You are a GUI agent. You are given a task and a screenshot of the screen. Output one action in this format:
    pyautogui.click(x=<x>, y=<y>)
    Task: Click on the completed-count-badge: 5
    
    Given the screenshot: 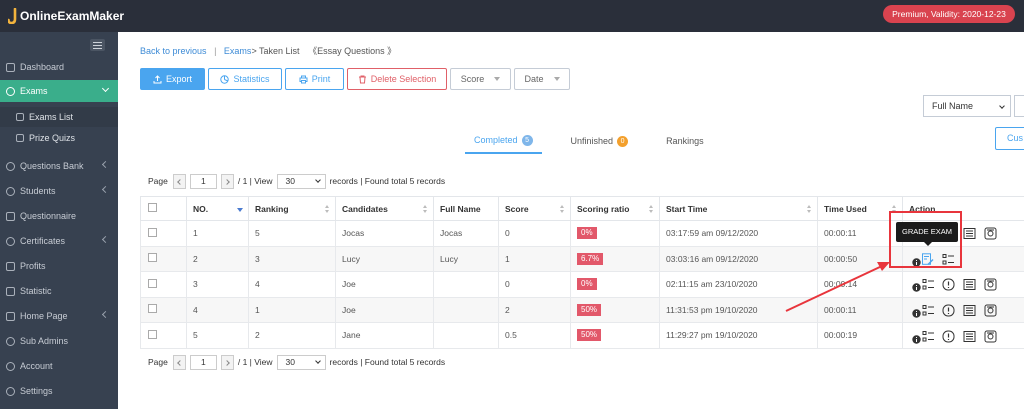 What is the action you would take?
    pyautogui.click(x=527, y=140)
    